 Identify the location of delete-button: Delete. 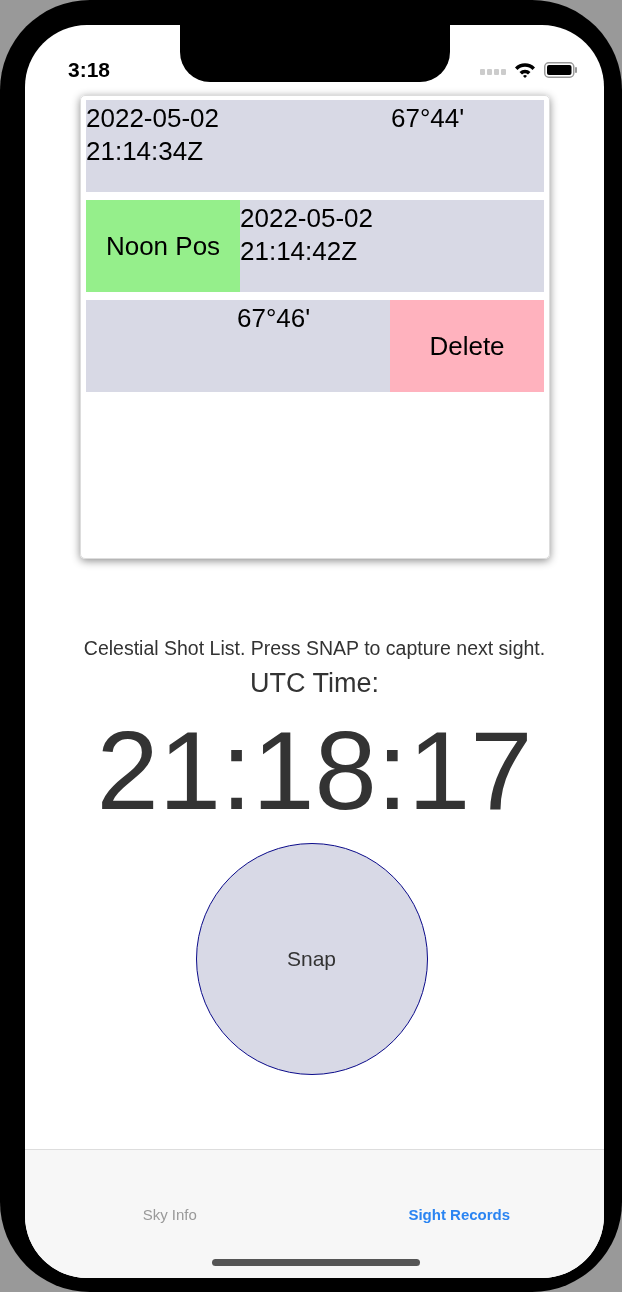
(467, 346).